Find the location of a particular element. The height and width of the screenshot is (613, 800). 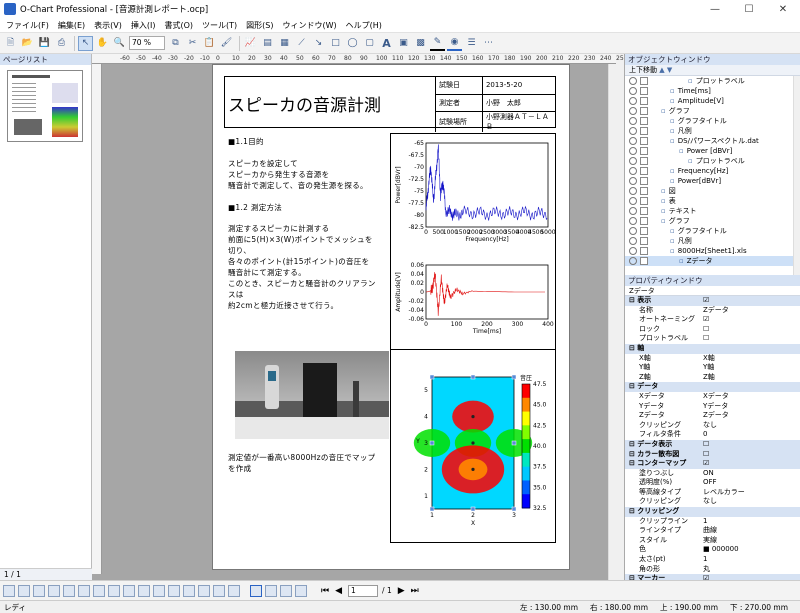

up-arrow-icon: ▲ is located at coordinates (661, 70).